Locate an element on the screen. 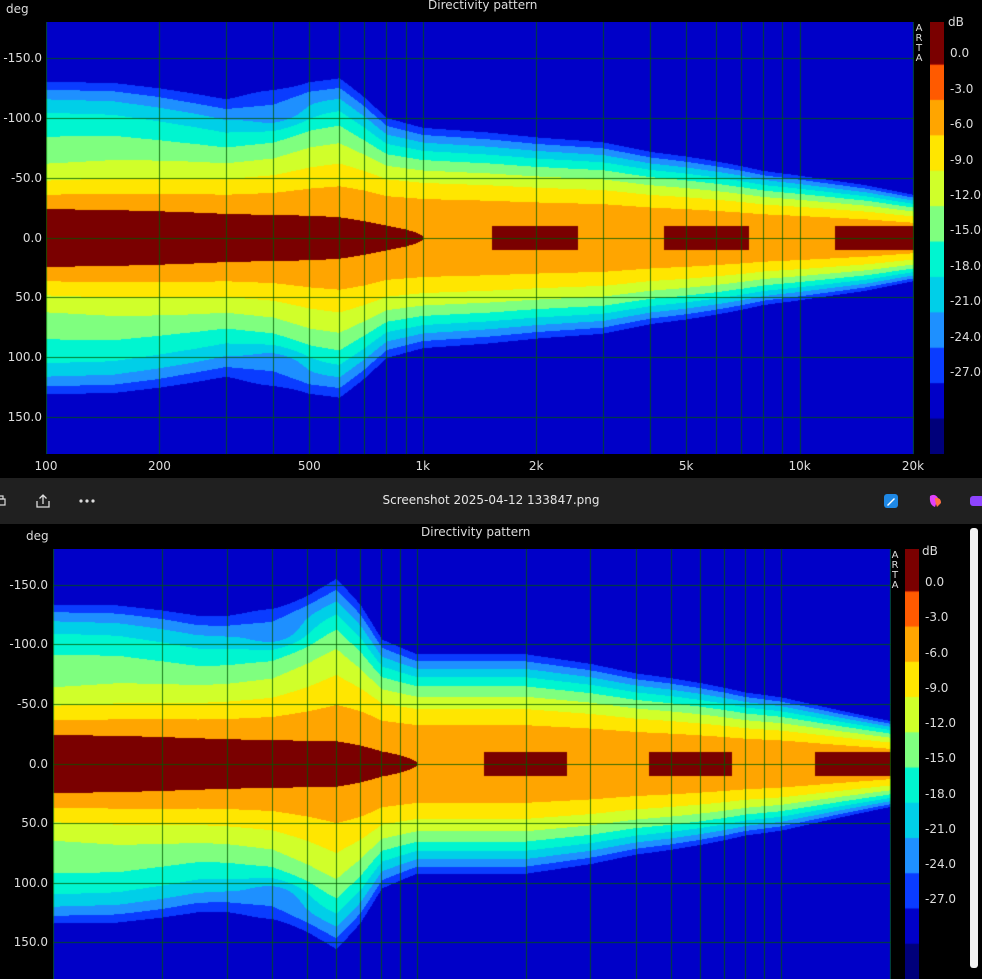 This screenshot has height=979, width=982. file-name: Screenshot 2025-04-12 133847.png is located at coordinates (491, 500).